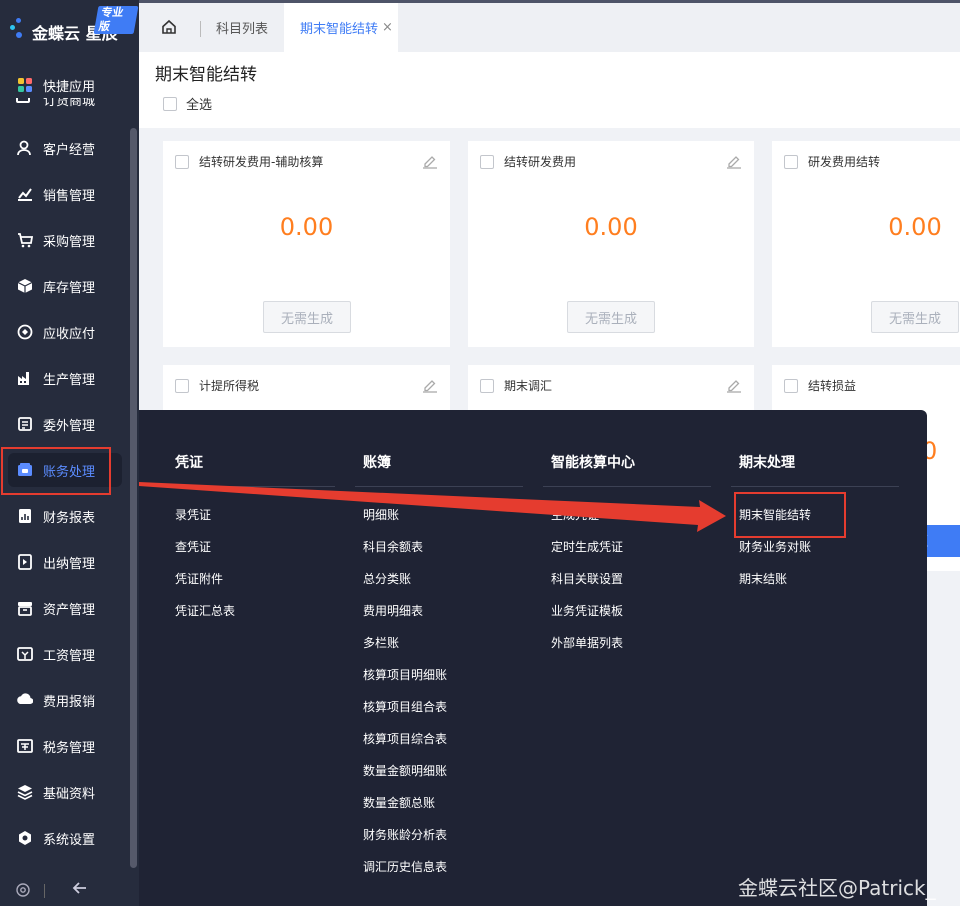  Describe the element at coordinates (837, 888) in the screenshot. I see `watermark: 金蝶云社区@Patrick_` at that location.